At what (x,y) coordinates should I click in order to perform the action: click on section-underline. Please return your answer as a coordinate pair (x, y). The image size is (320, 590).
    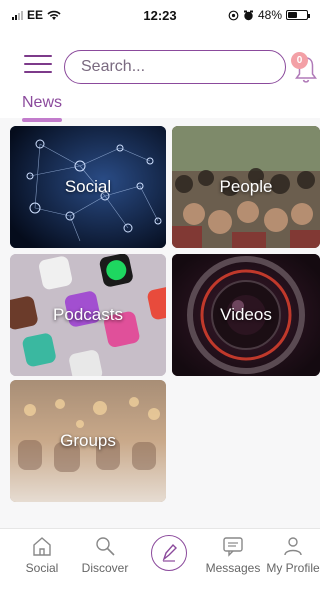
    Looking at the image, I should click on (42, 120).